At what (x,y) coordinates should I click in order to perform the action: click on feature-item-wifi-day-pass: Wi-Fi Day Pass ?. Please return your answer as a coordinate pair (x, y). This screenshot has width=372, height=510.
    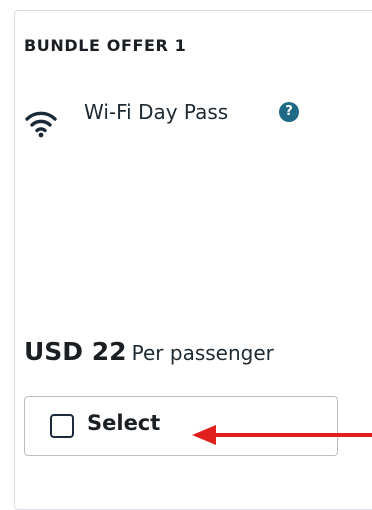
    Looking at the image, I should click on (184, 120).